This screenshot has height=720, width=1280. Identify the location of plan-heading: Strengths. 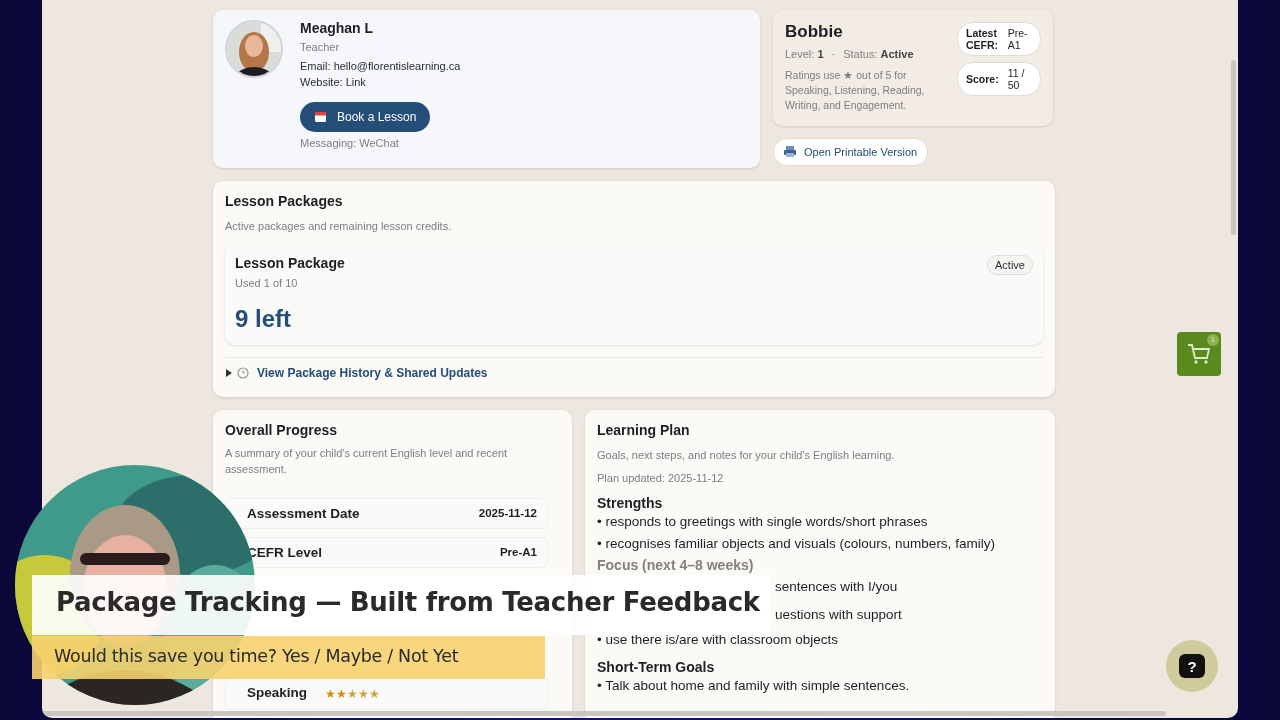
(630, 502).